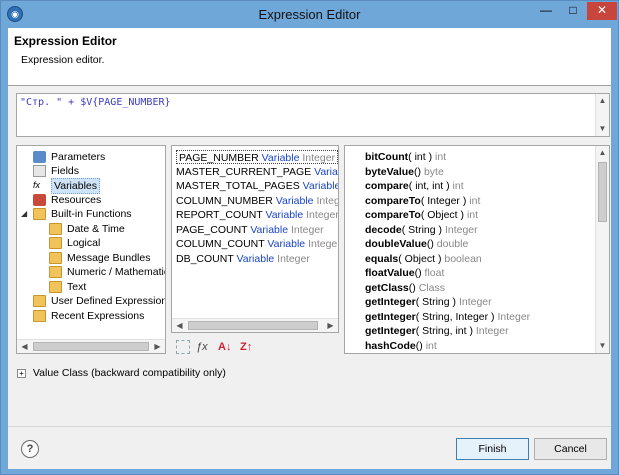 Image resolution: width=619 pixels, height=475 pixels. Describe the element at coordinates (420, 258) in the screenshot. I see `method-args: ( Object )` at that location.